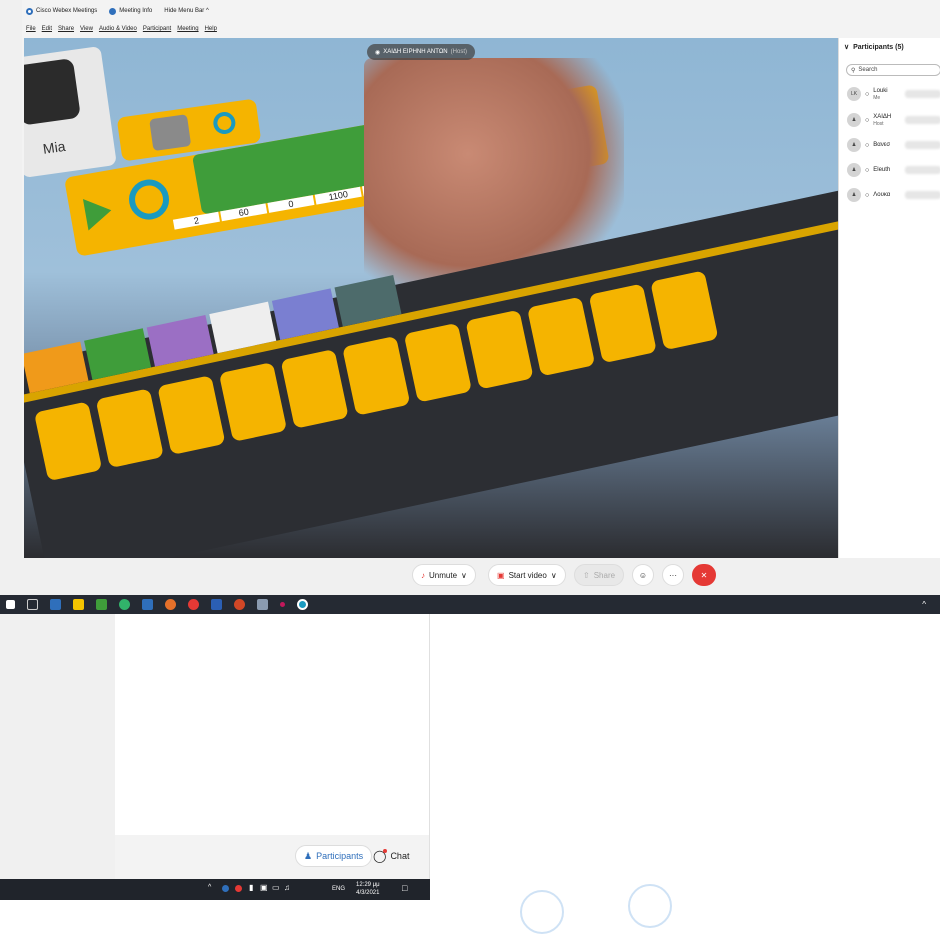 This screenshot has width=940, height=934. What do you see at coordinates (338, 889) in the screenshot?
I see `language-indicator: ENG` at bounding box center [338, 889].